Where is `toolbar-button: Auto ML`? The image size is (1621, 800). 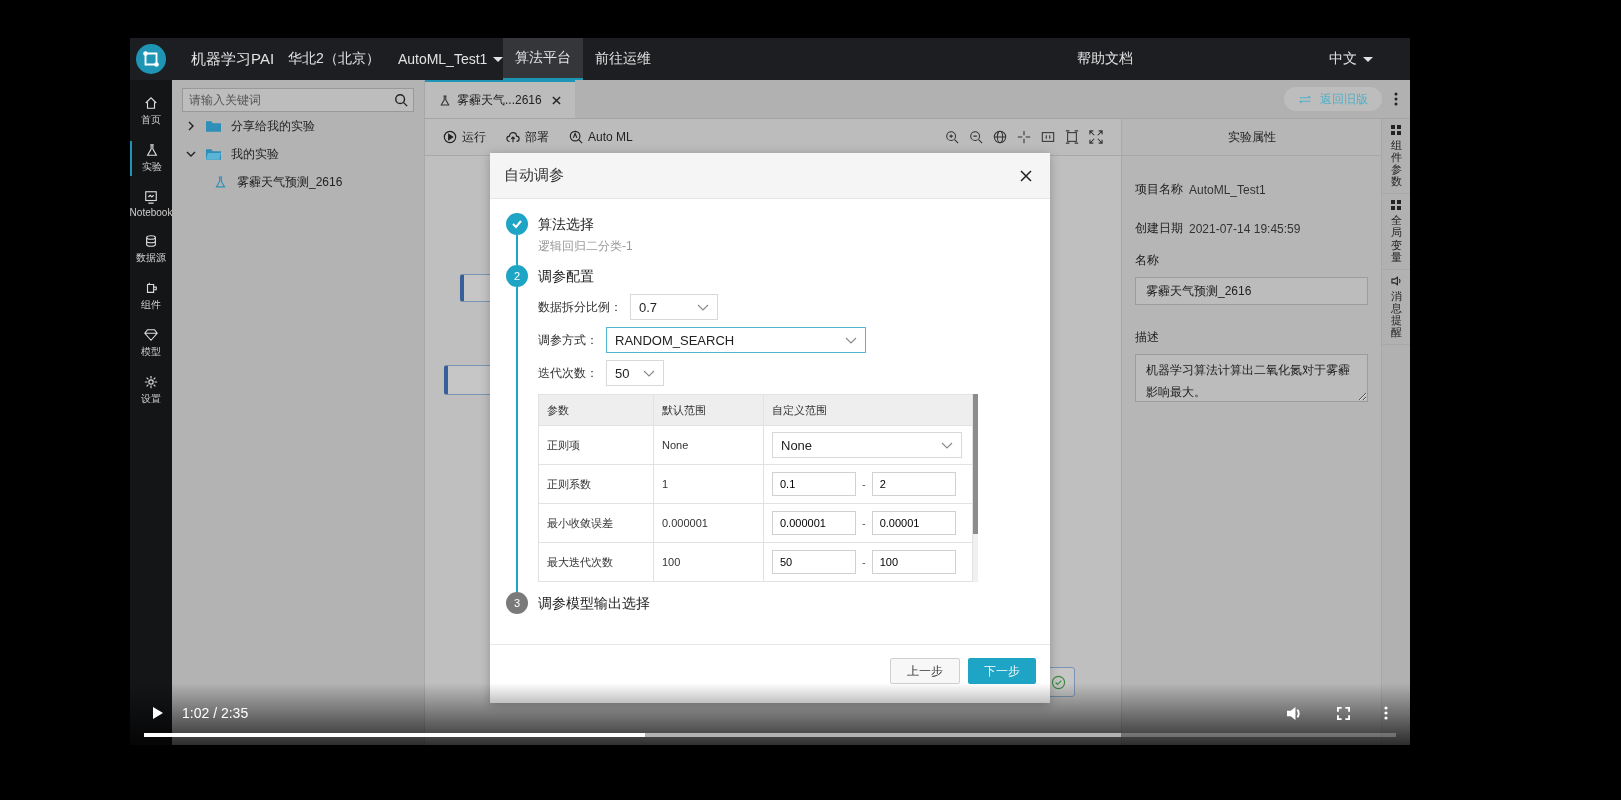
toolbar-button: Auto ML is located at coordinates (601, 137).